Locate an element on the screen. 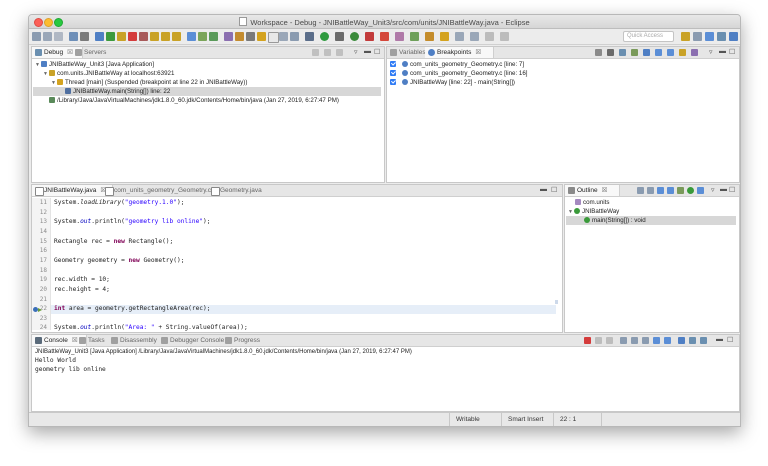 The height and width of the screenshot is (466, 768). tab-jnibattleway-java: JNIBattleWay.java ☒ is located at coordinates (72, 190).